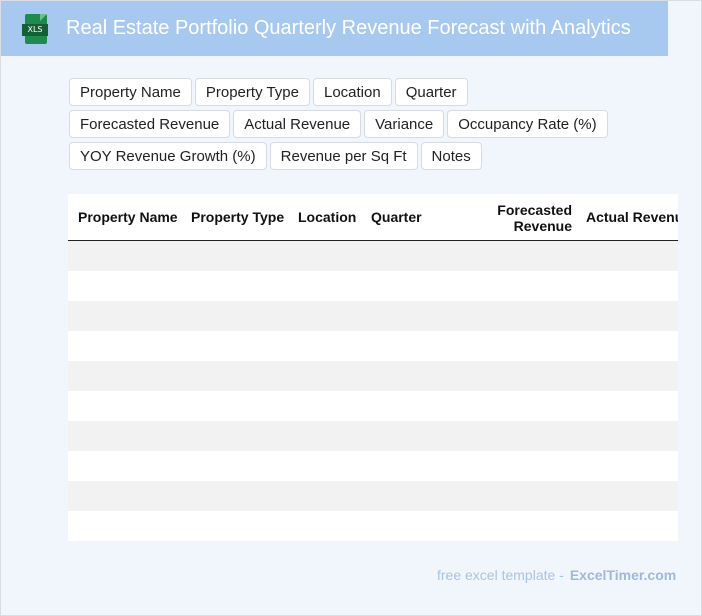  Describe the element at coordinates (327, 217) in the screenshot. I see `column-header-location: Location` at that location.